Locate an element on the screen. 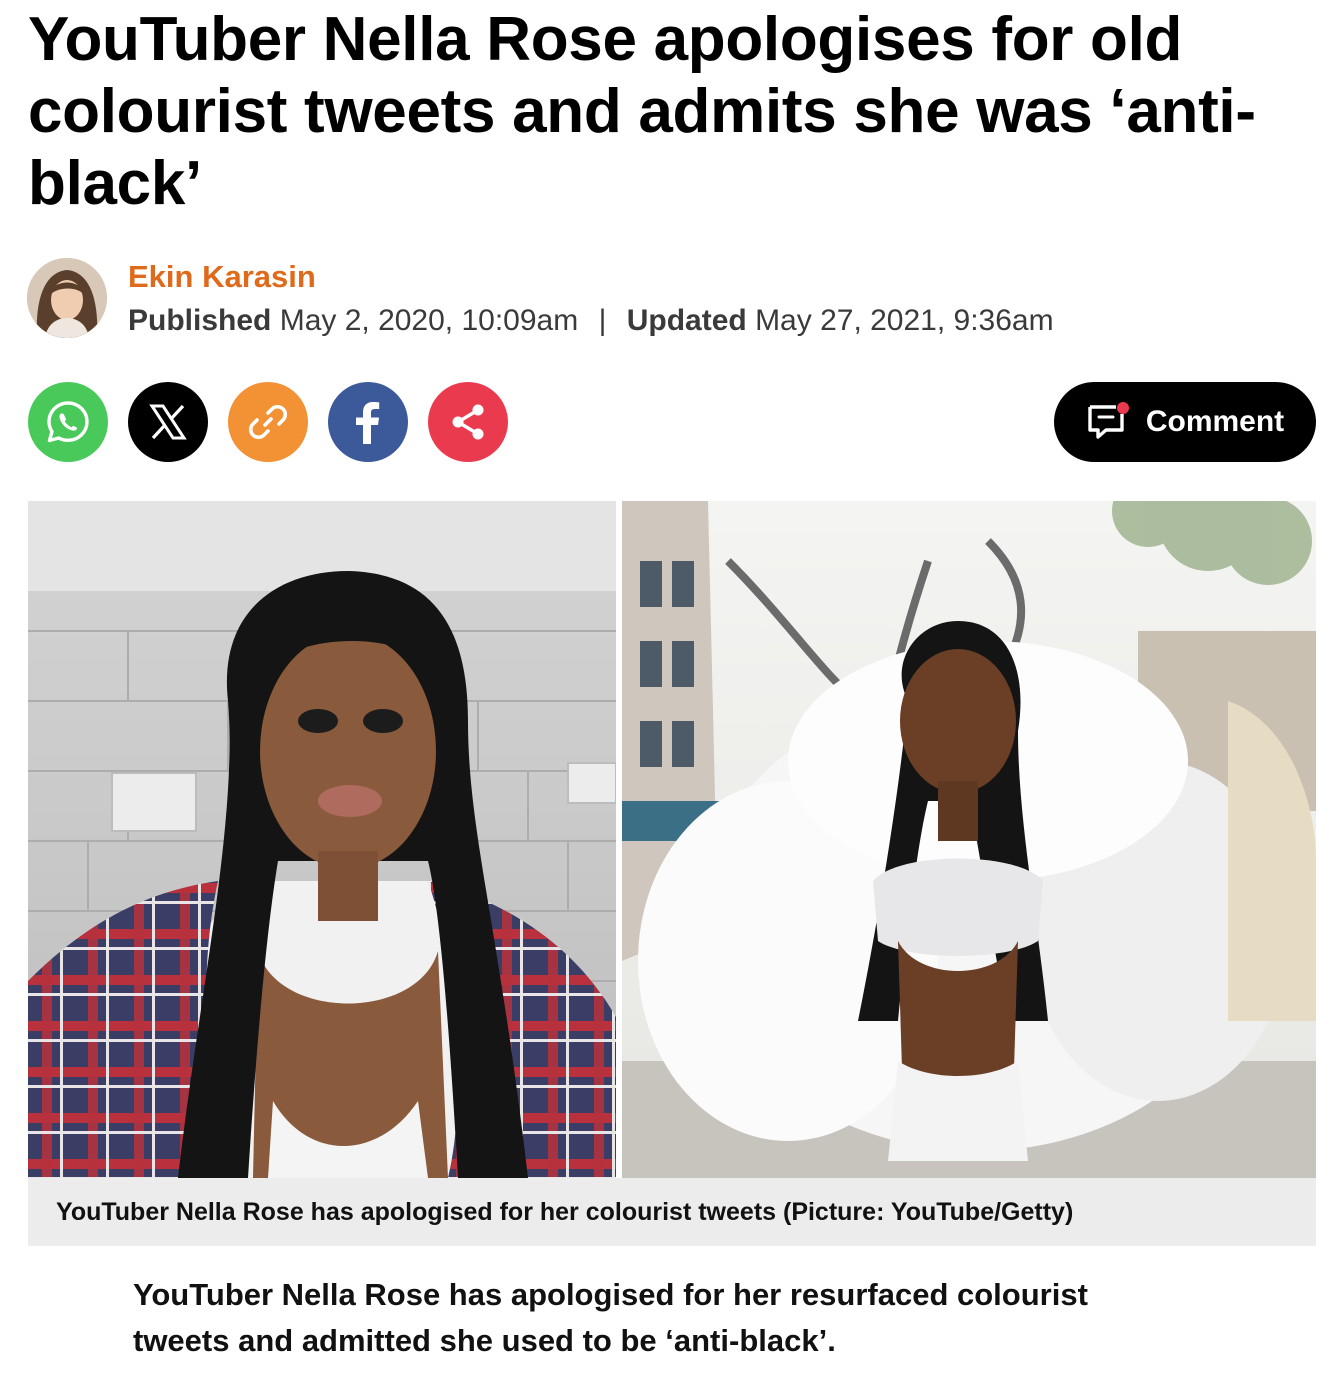  share-x-button is located at coordinates (168, 422).